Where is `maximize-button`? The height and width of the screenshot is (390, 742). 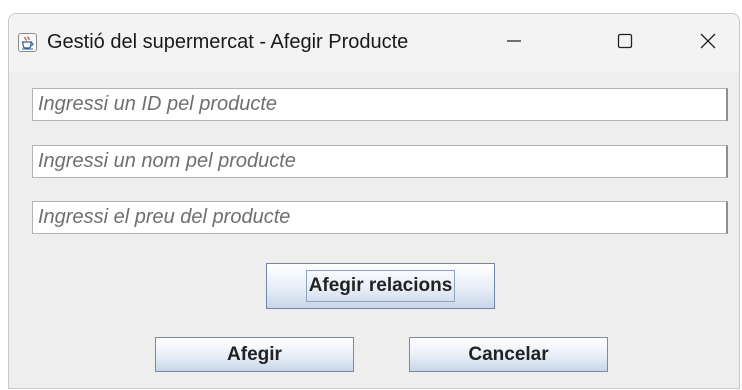 maximize-button is located at coordinates (625, 43).